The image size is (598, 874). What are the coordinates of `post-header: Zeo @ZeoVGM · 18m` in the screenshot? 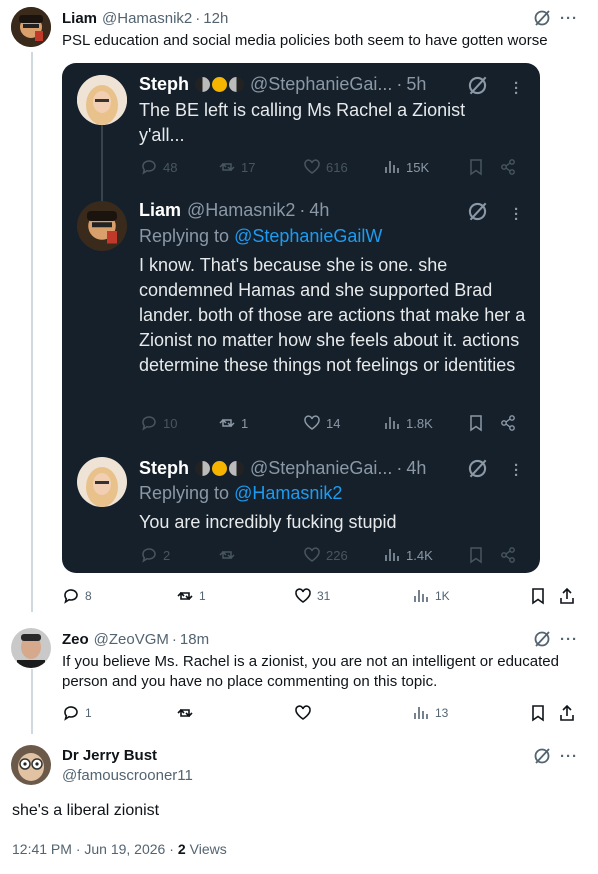 It's located at (135, 639).